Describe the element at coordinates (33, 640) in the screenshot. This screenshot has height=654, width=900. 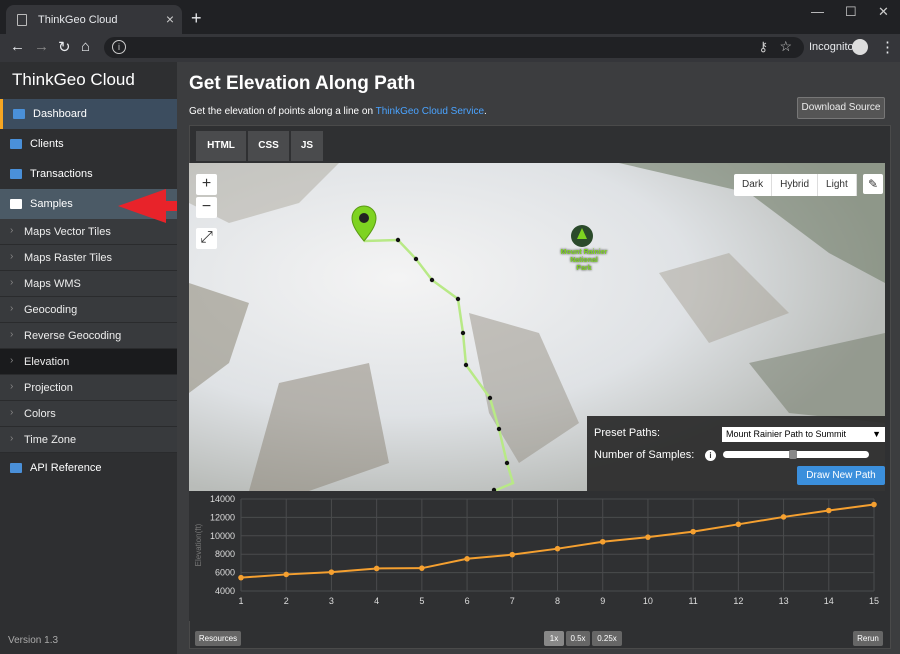
I see `version-label: Version 1.3` at that location.